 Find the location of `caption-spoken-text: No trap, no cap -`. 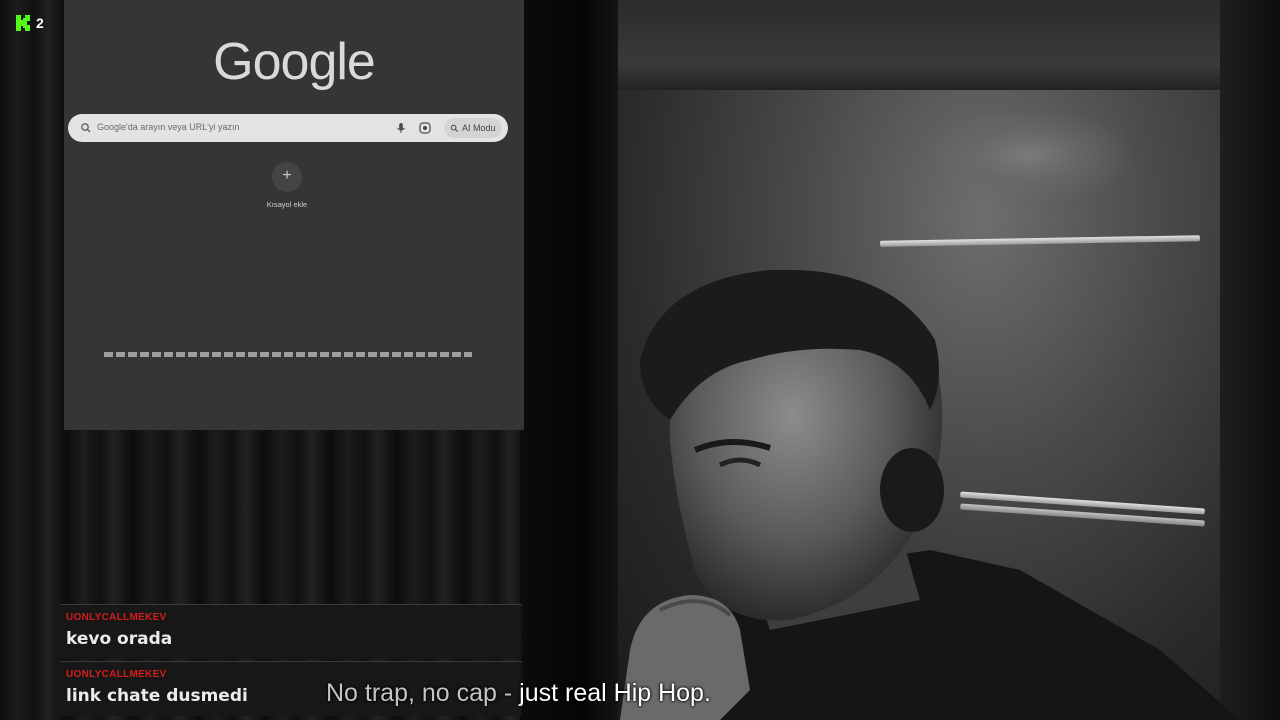

caption-spoken-text: No trap, no cap - is located at coordinates (423, 693).